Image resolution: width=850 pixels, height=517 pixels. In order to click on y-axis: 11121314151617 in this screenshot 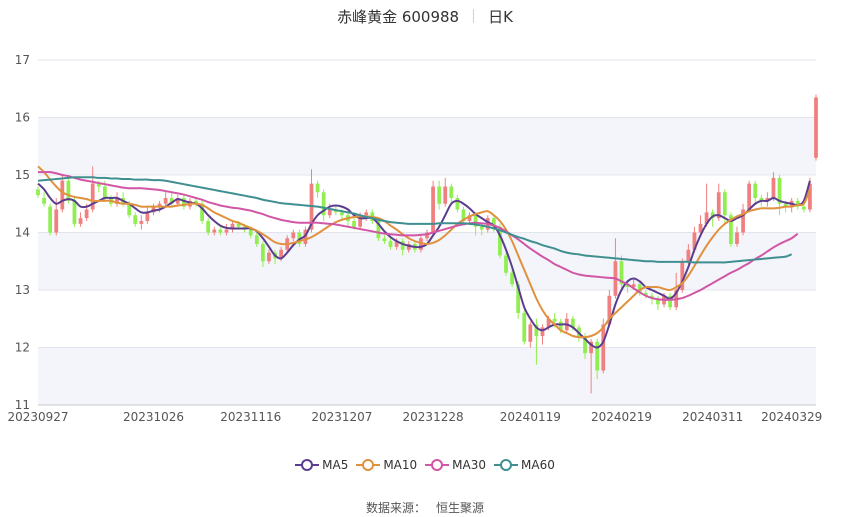, I will do `click(22, 232)`.